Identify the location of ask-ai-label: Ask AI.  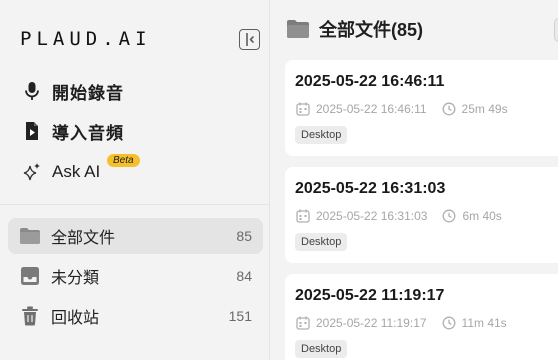
(76, 171).